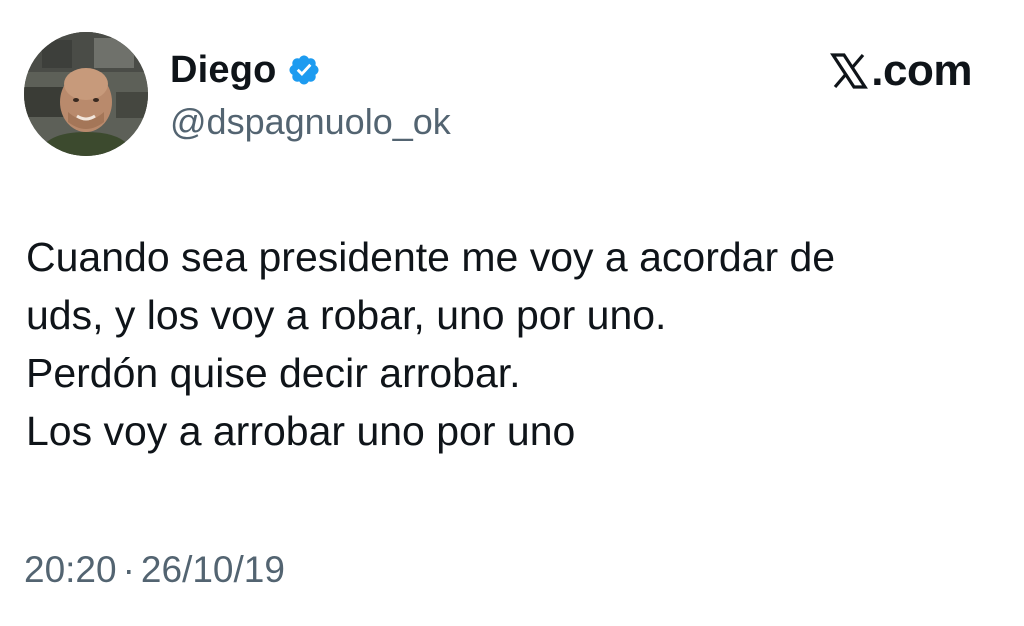 This screenshot has width=1024, height=626. What do you see at coordinates (273, 373) in the screenshot?
I see `tweet-text-line: Perdón quise decir arrobar.` at bounding box center [273, 373].